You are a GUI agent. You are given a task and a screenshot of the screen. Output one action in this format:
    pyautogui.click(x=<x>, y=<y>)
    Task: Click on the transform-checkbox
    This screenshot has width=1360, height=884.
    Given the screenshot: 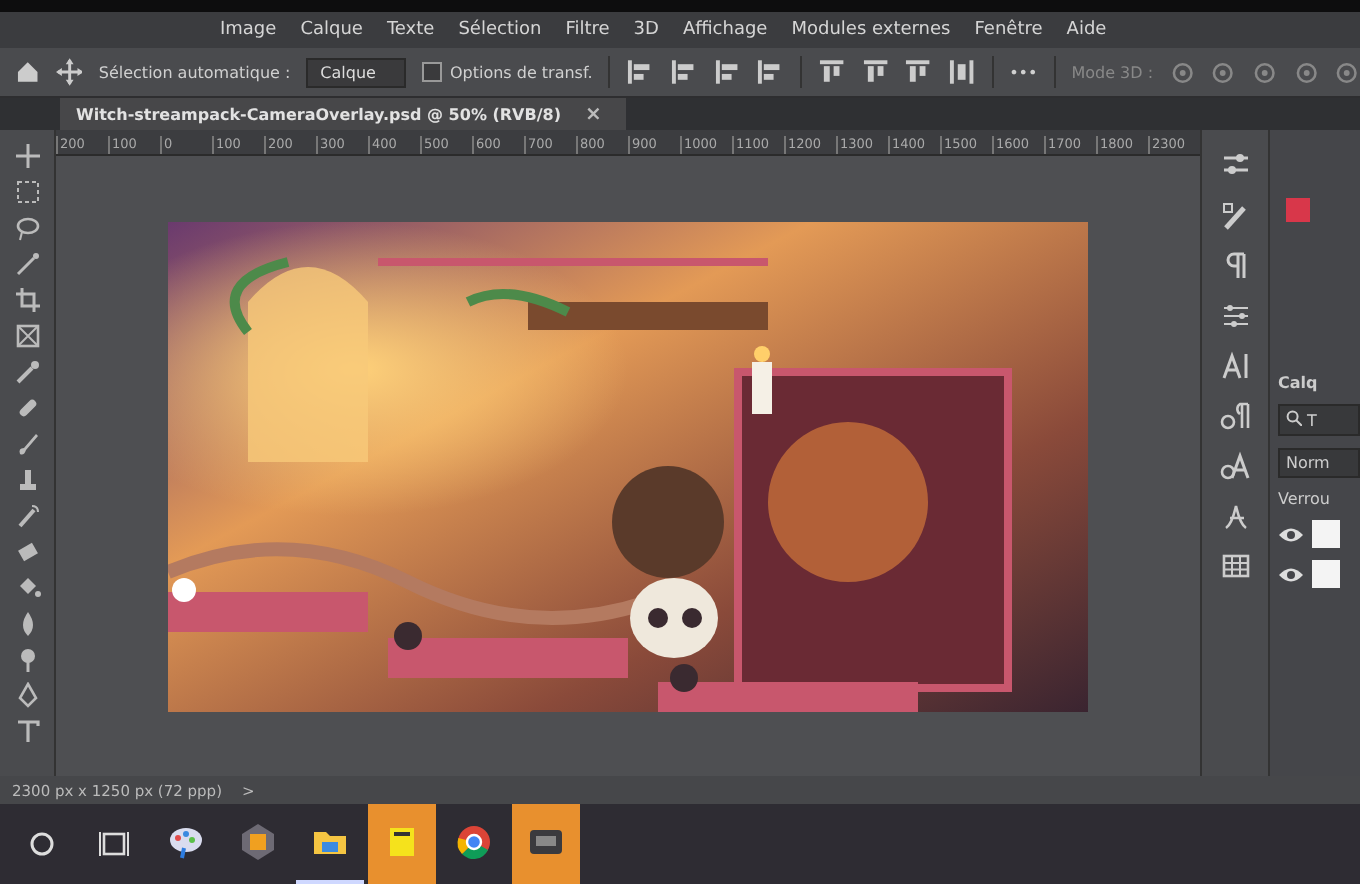 What is the action you would take?
    pyautogui.click(x=431, y=72)
    